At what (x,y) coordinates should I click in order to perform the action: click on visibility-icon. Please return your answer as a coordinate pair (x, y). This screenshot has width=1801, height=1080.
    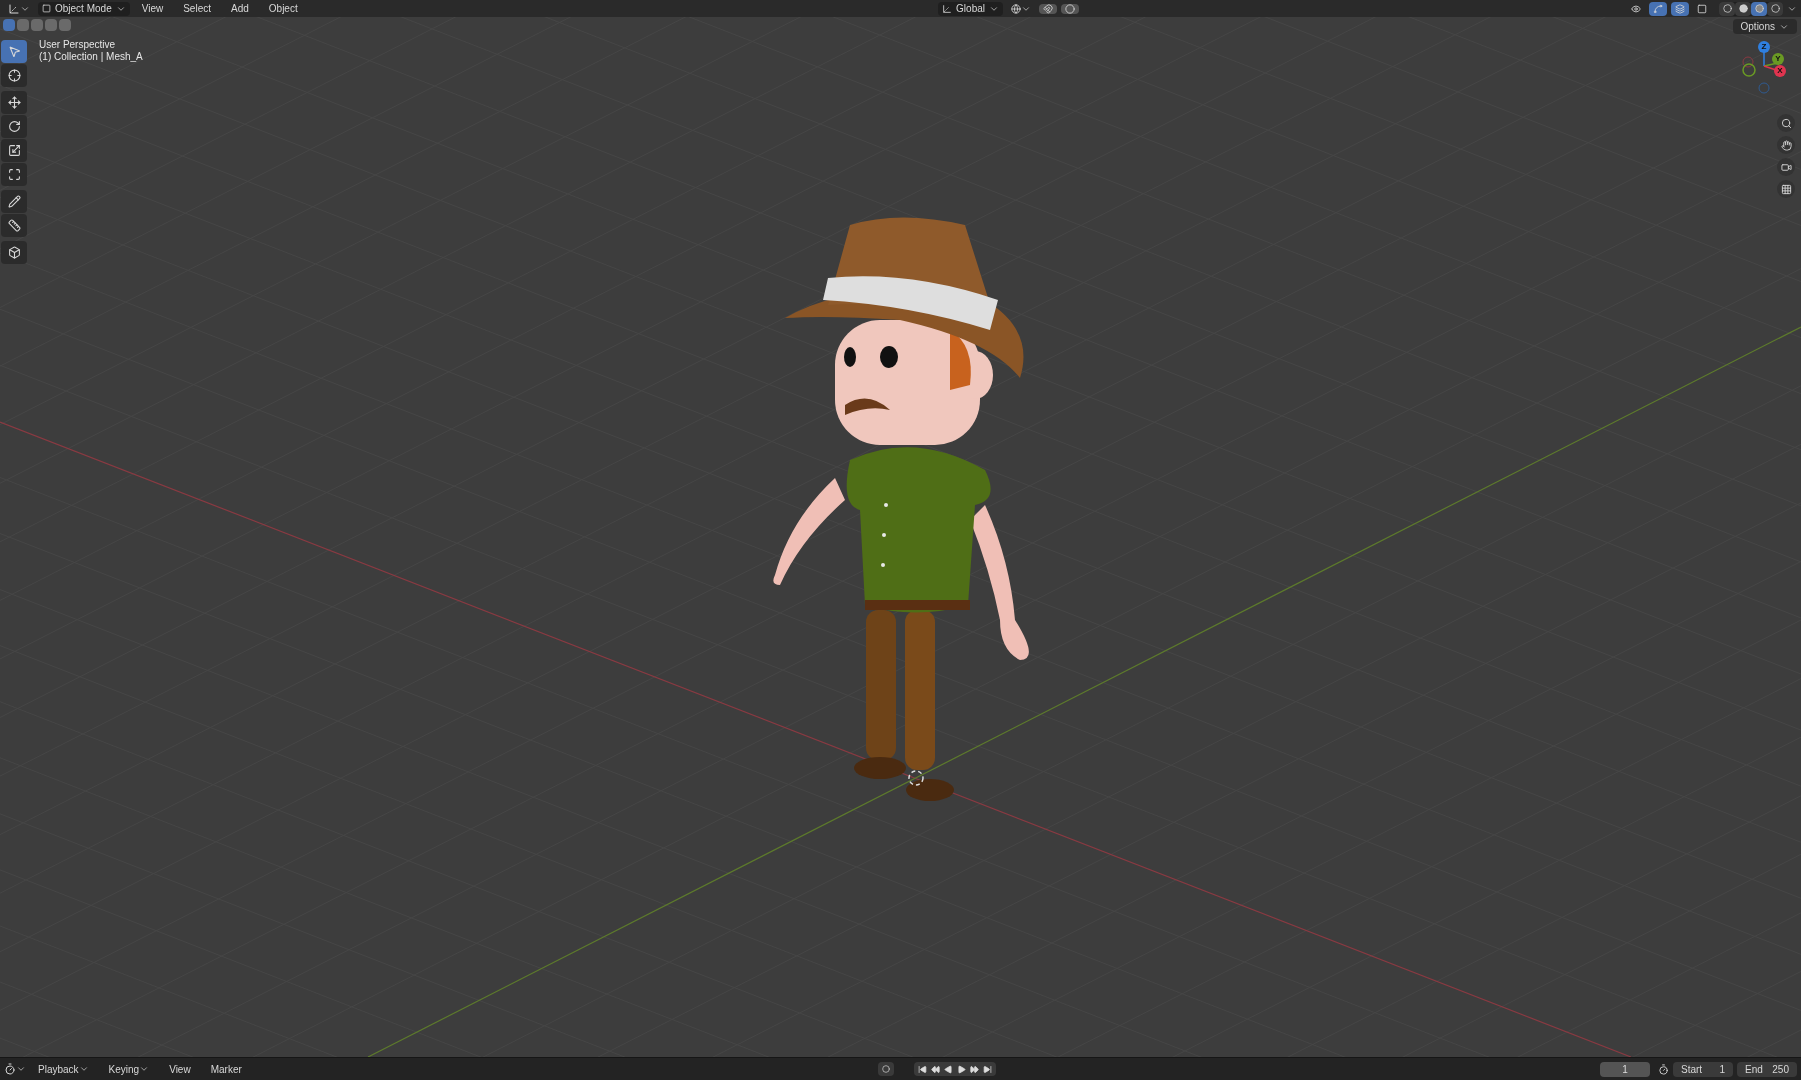
    Looking at the image, I should click on (1636, 8).